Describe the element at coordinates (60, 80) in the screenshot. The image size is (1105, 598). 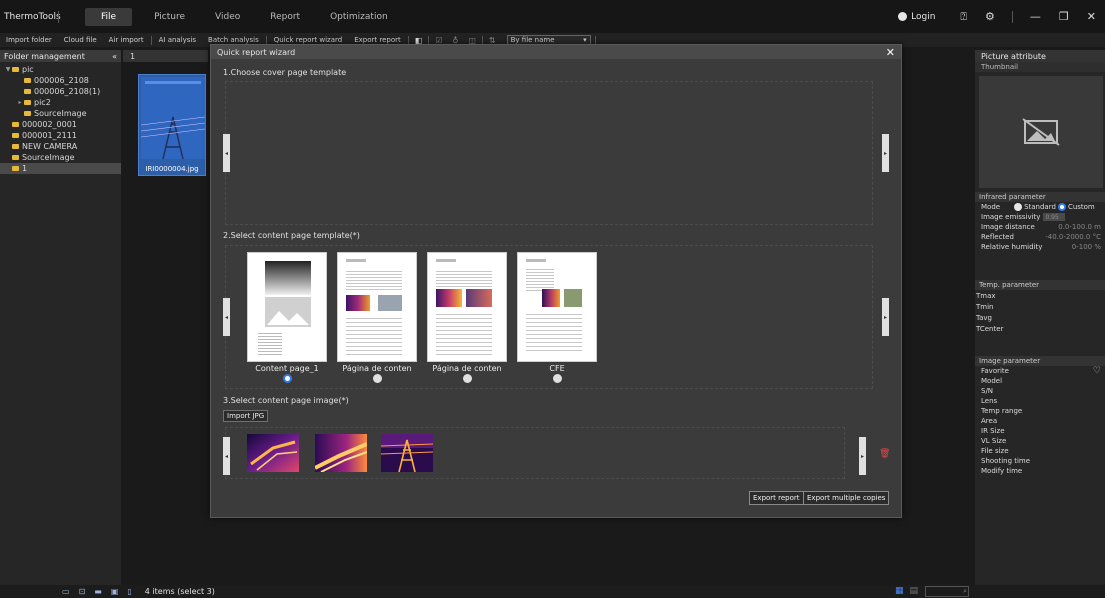
I see `tree-item-folder: 000006_2108` at that location.